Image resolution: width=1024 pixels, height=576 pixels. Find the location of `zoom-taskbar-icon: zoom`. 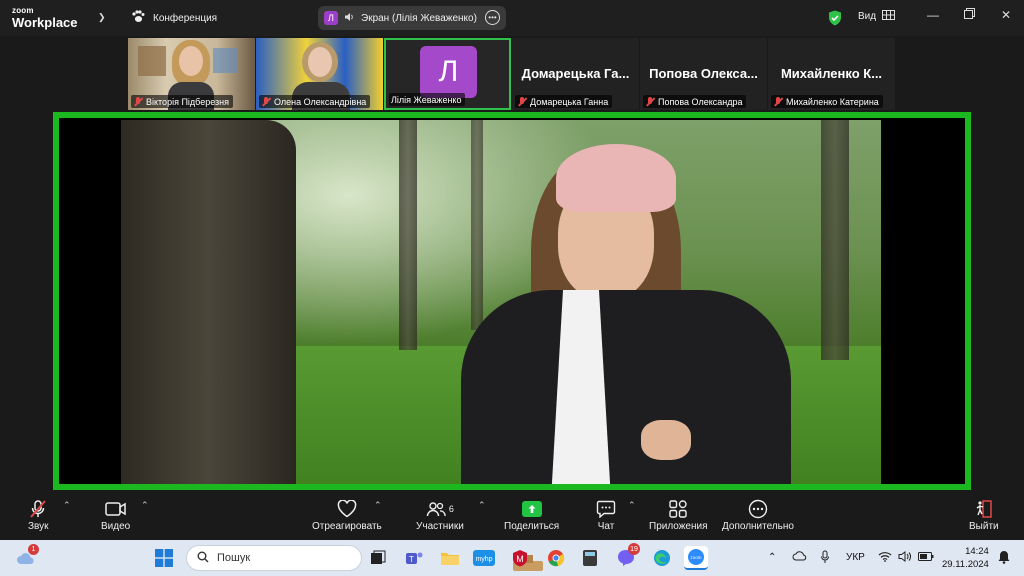

zoom-taskbar-icon: zoom is located at coordinates (696, 558).